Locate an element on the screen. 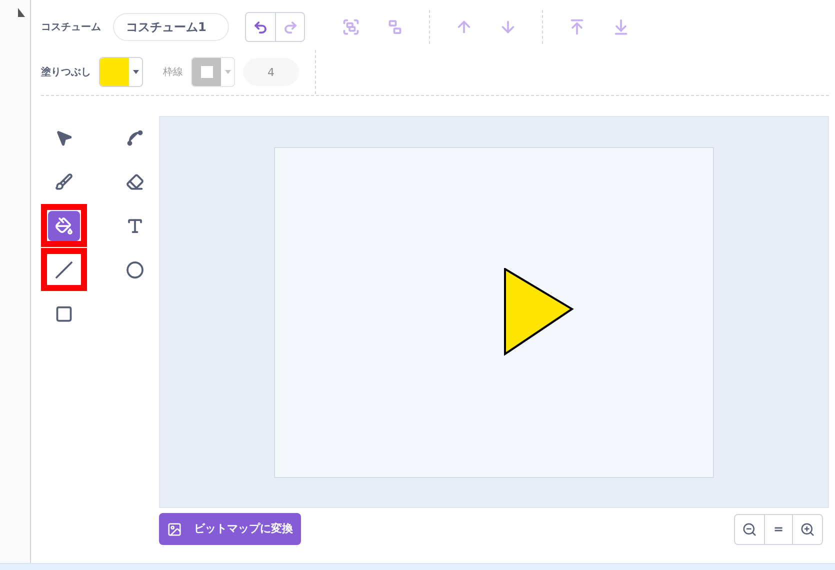 This screenshot has height=570, width=835. paint-bucket-icon is located at coordinates (64, 225).